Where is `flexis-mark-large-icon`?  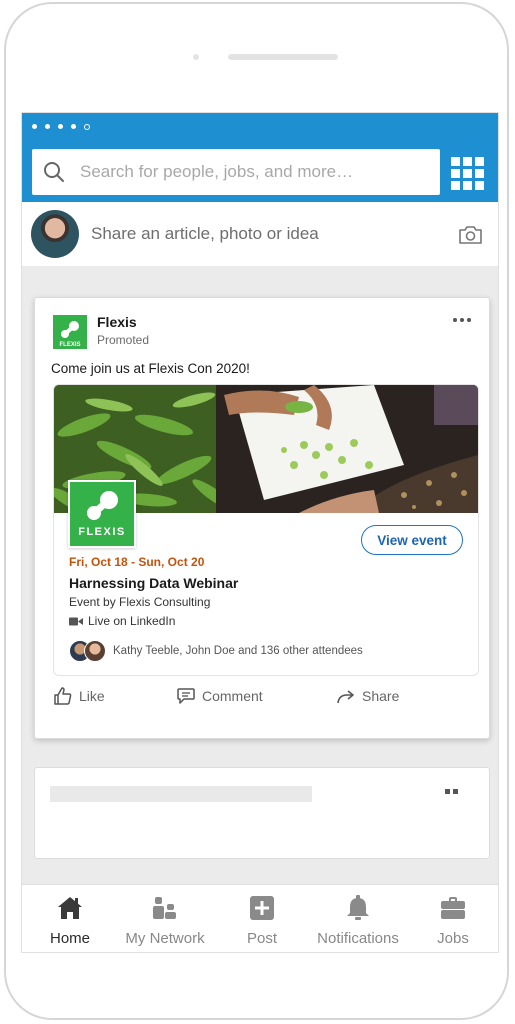
flexis-mark-large-icon is located at coordinates (102, 505).